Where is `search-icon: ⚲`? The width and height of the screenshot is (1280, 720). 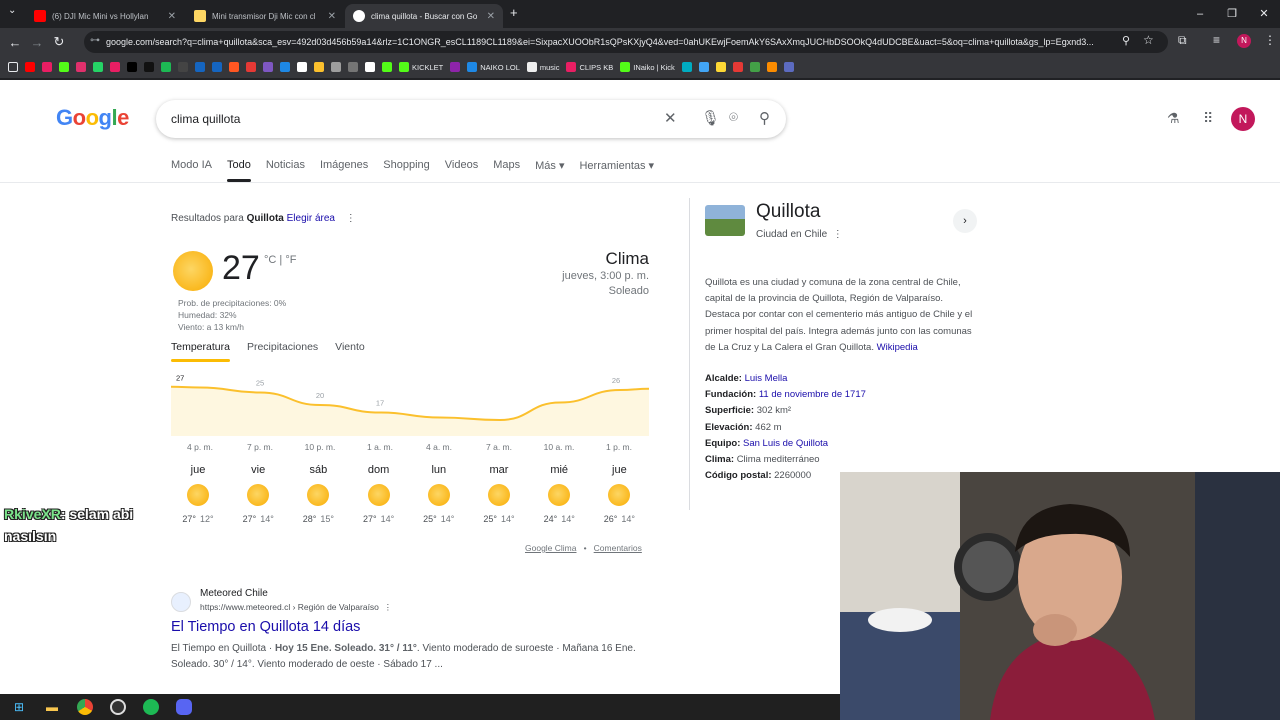 search-icon: ⚲ is located at coordinates (764, 118).